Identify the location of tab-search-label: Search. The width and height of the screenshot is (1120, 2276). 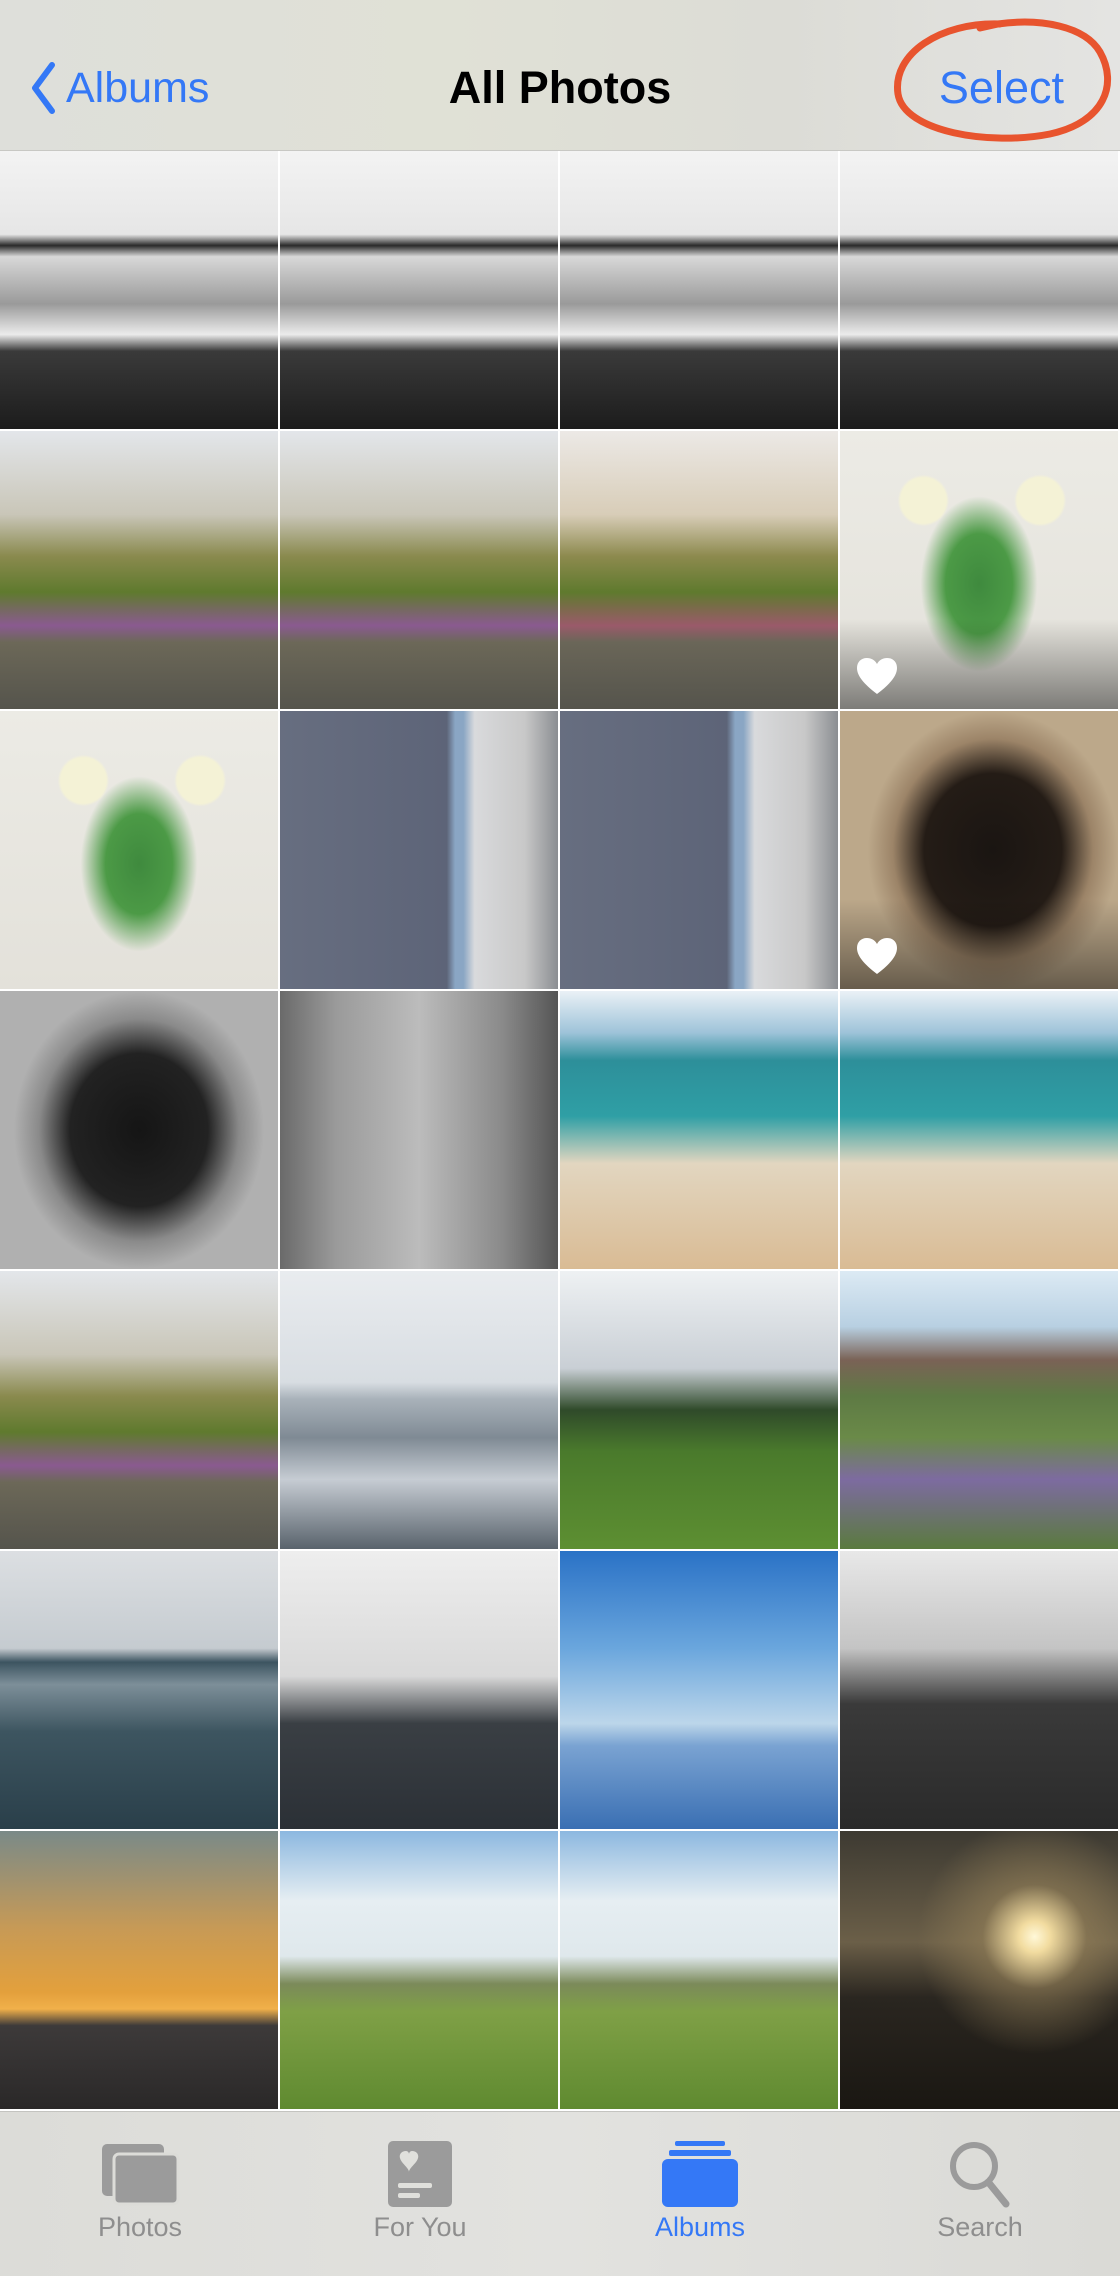
(980, 2227).